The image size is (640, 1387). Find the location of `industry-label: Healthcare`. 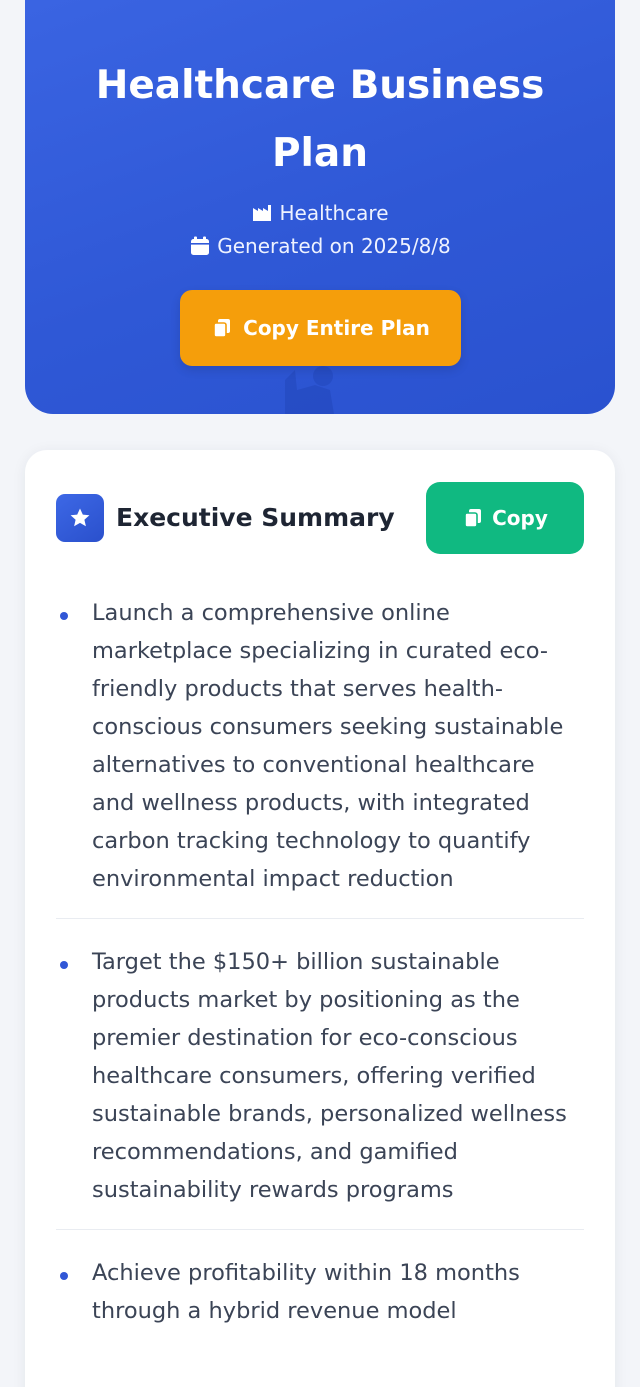

industry-label: Healthcare is located at coordinates (320, 213).